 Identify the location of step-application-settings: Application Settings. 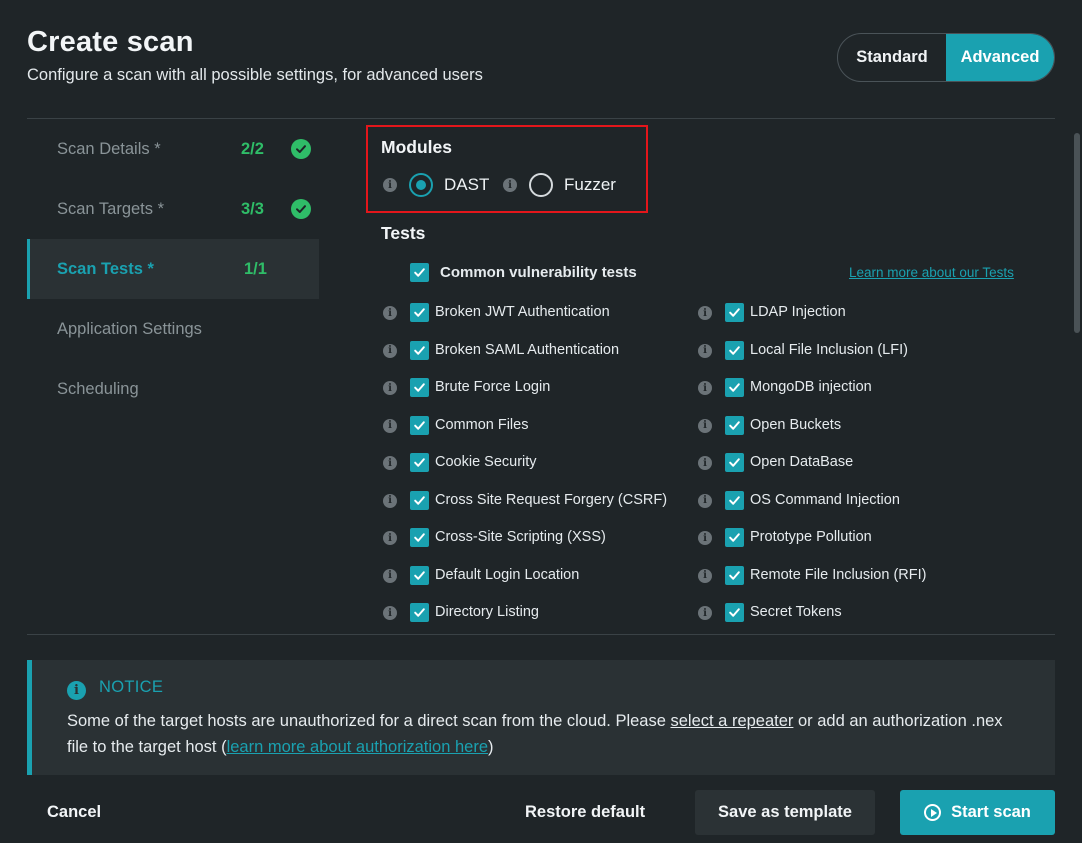
(173, 329).